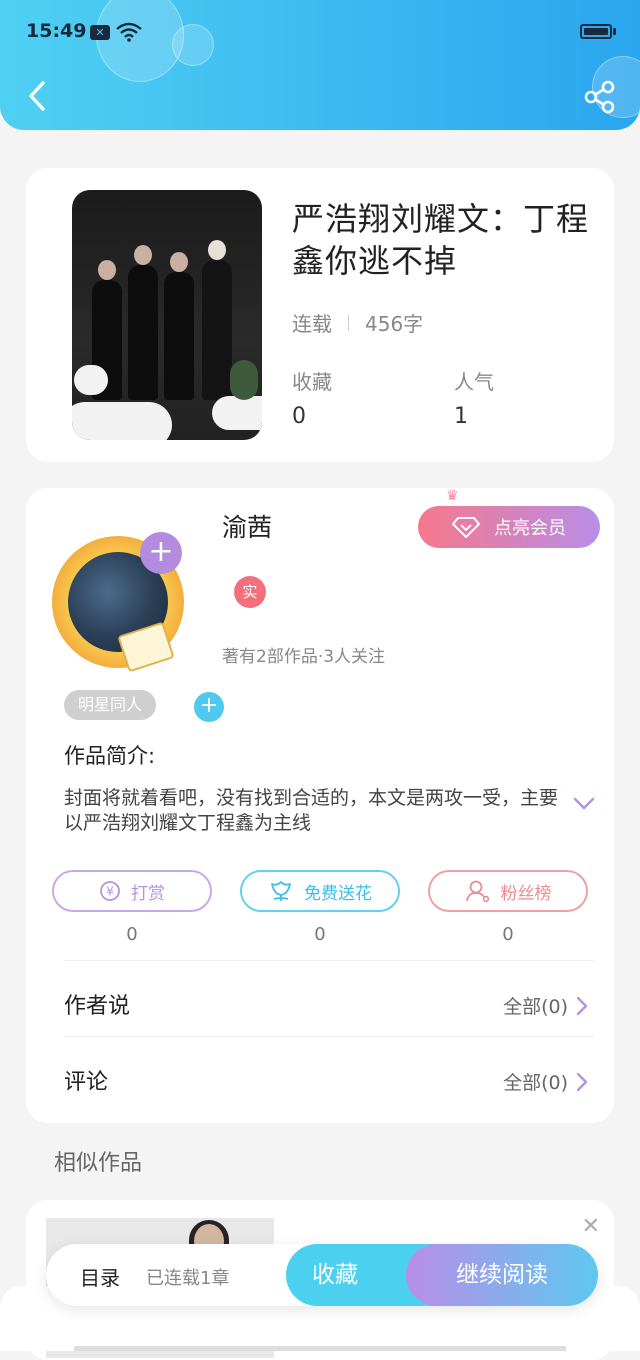  I want to click on author-says-label: 作者说, so click(97, 1006).